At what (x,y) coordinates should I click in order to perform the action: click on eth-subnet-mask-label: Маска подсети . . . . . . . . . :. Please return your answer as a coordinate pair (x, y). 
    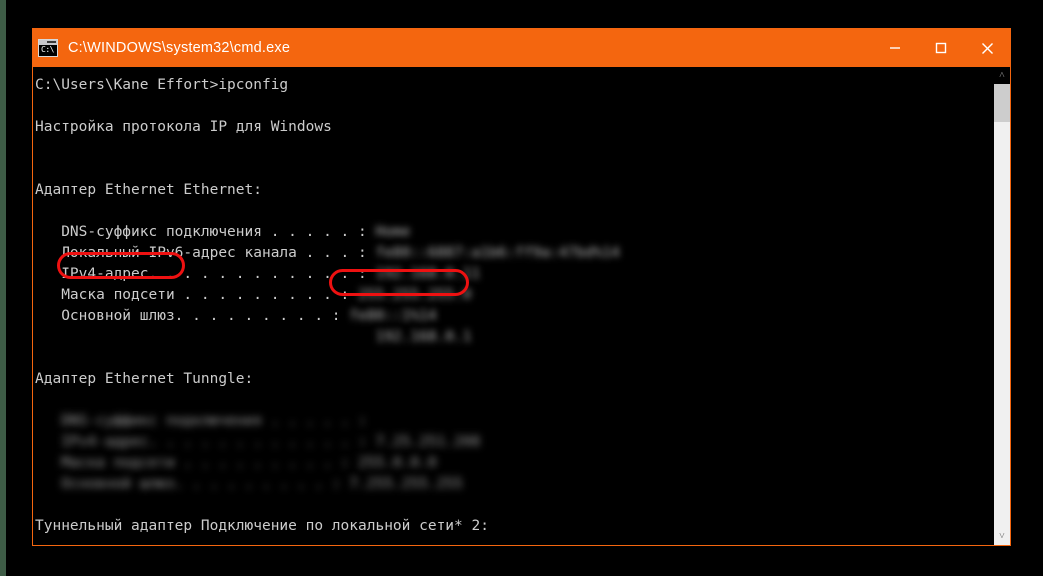
    Looking at the image, I should click on (197, 295).